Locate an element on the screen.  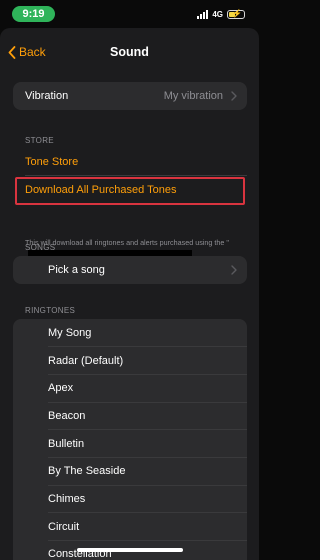
ringtone-label: Circuit is located at coordinates (64, 526).